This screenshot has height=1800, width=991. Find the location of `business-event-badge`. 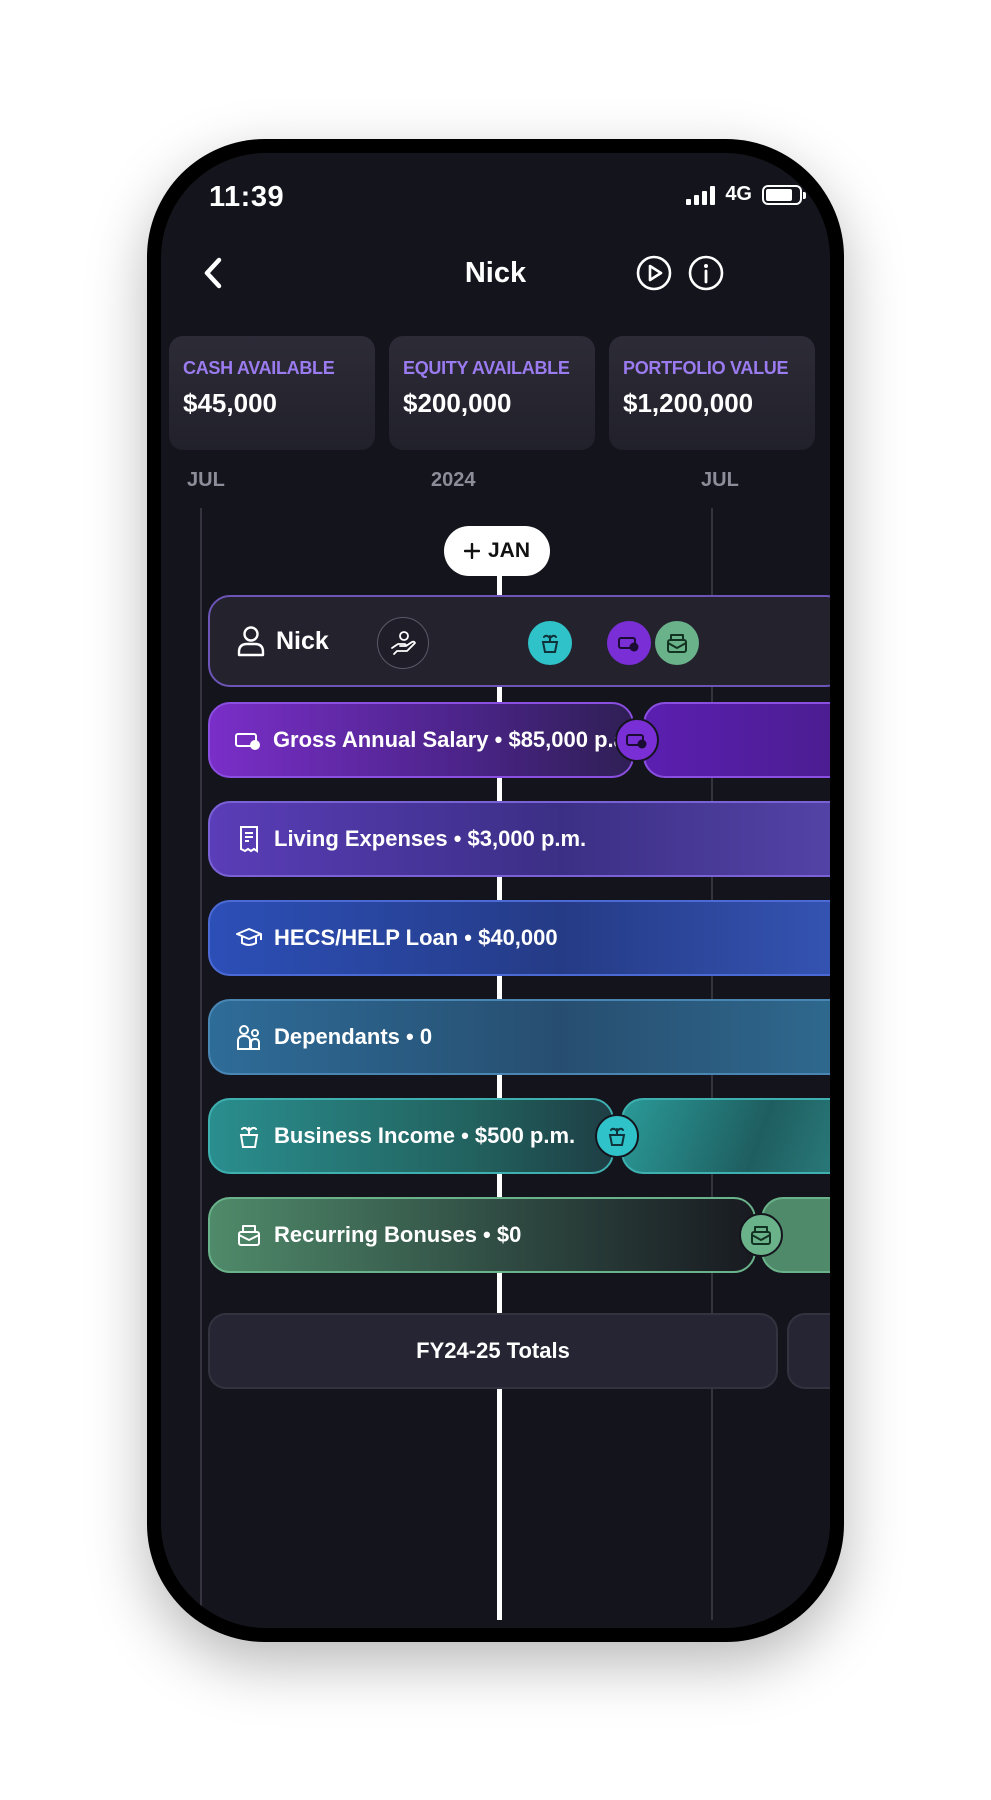

business-event-badge is located at coordinates (550, 643).